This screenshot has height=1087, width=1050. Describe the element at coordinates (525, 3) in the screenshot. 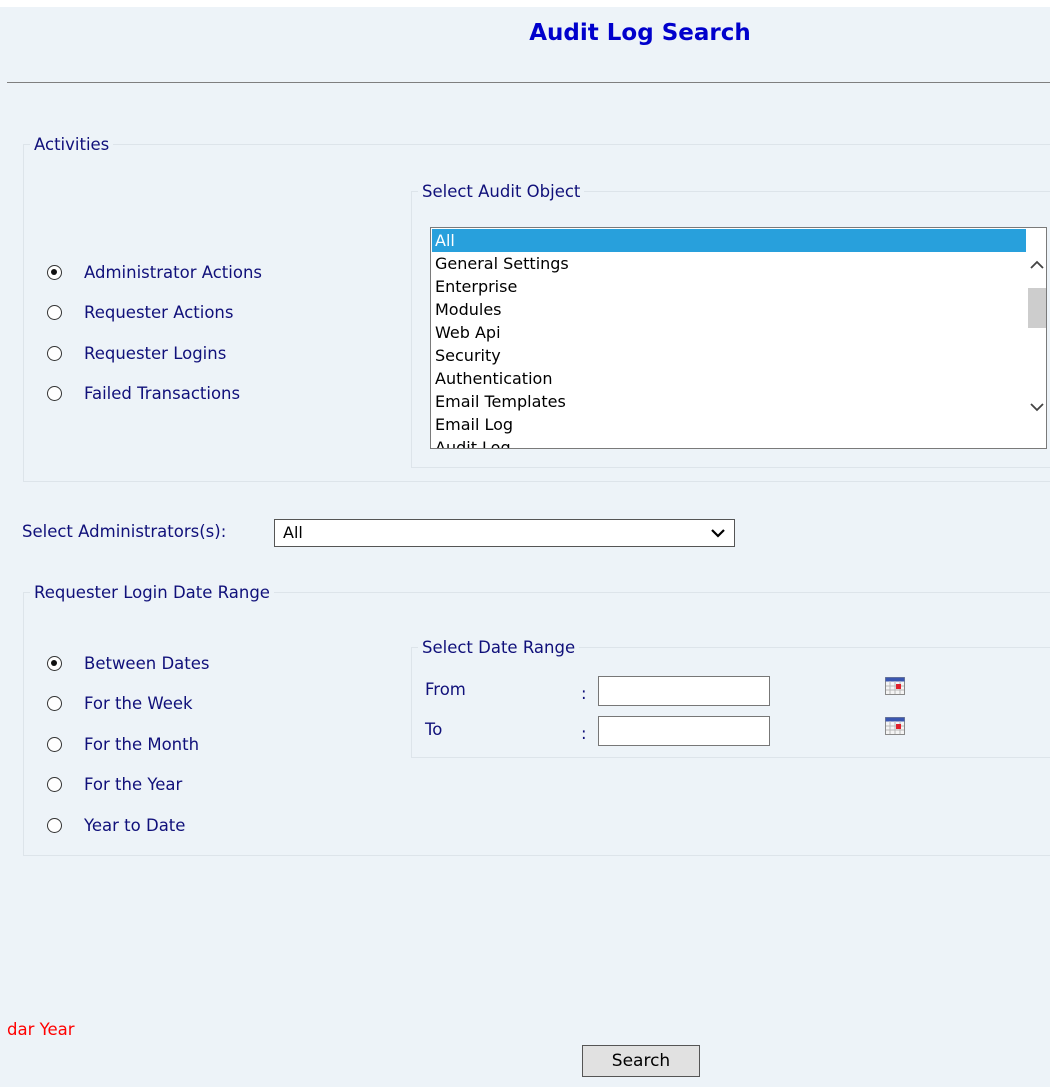

I see `top-strip` at that location.